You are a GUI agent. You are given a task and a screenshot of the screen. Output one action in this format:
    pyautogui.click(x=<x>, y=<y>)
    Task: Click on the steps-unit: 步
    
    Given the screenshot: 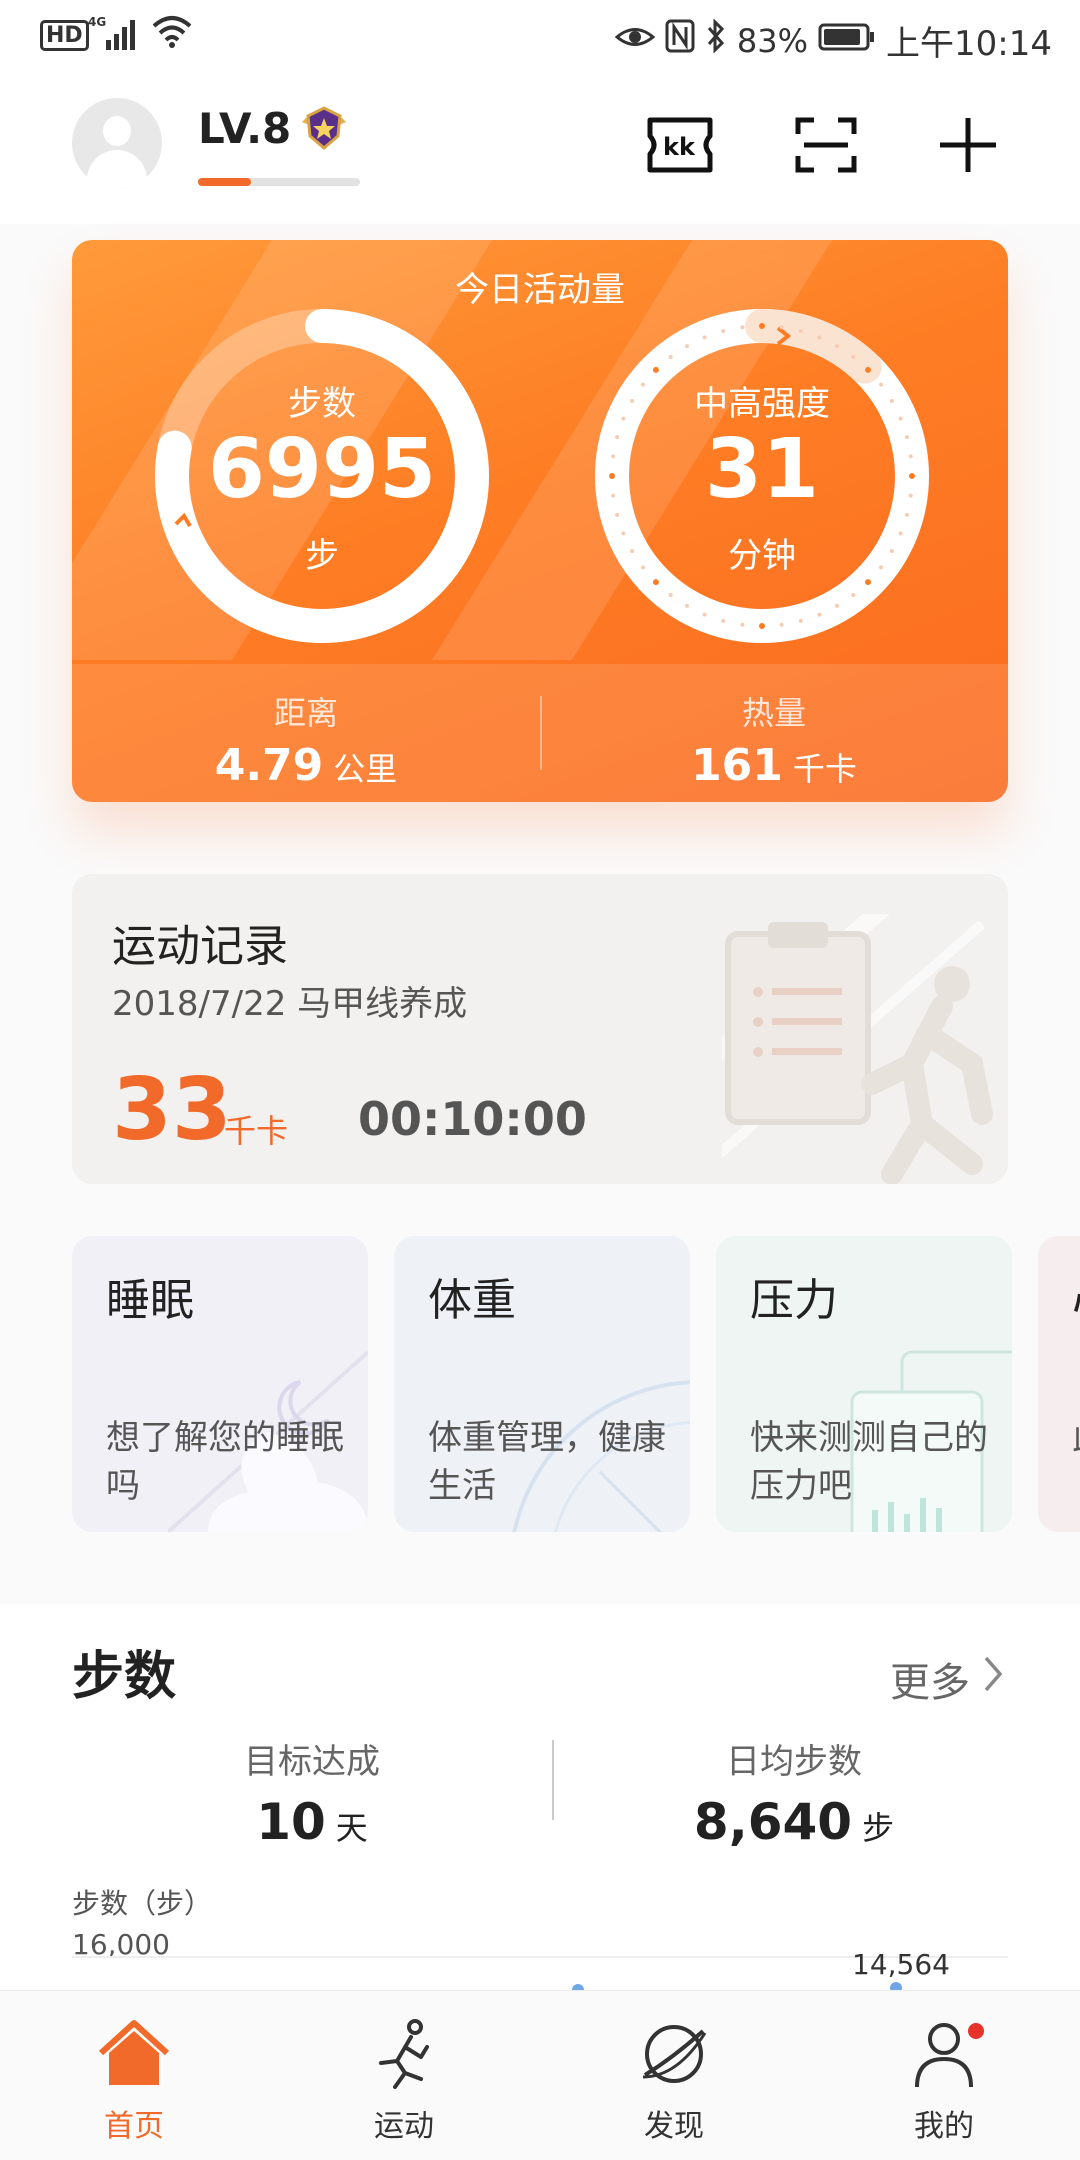 What is the action you would take?
    pyautogui.click(x=322, y=556)
    